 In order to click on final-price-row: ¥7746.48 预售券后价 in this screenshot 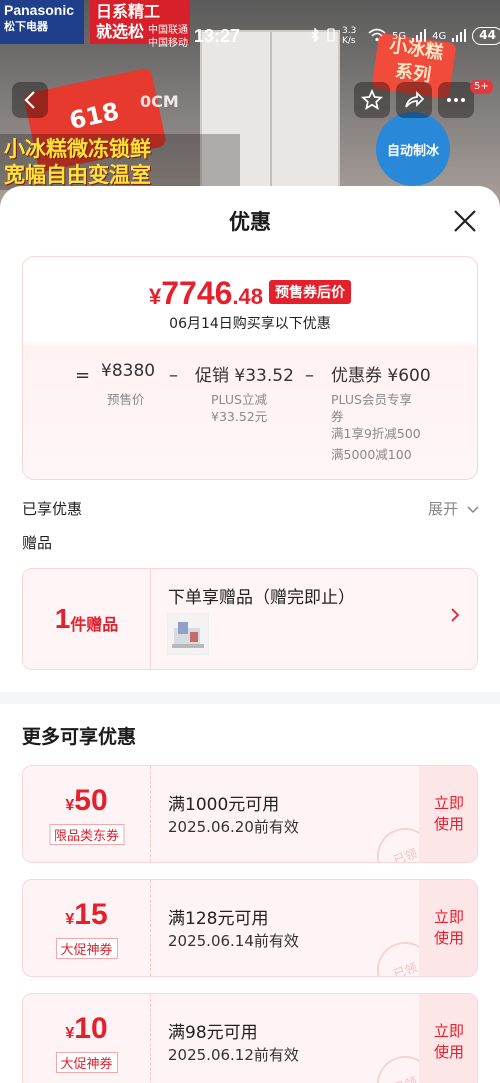, I will do `click(250, 293)`.